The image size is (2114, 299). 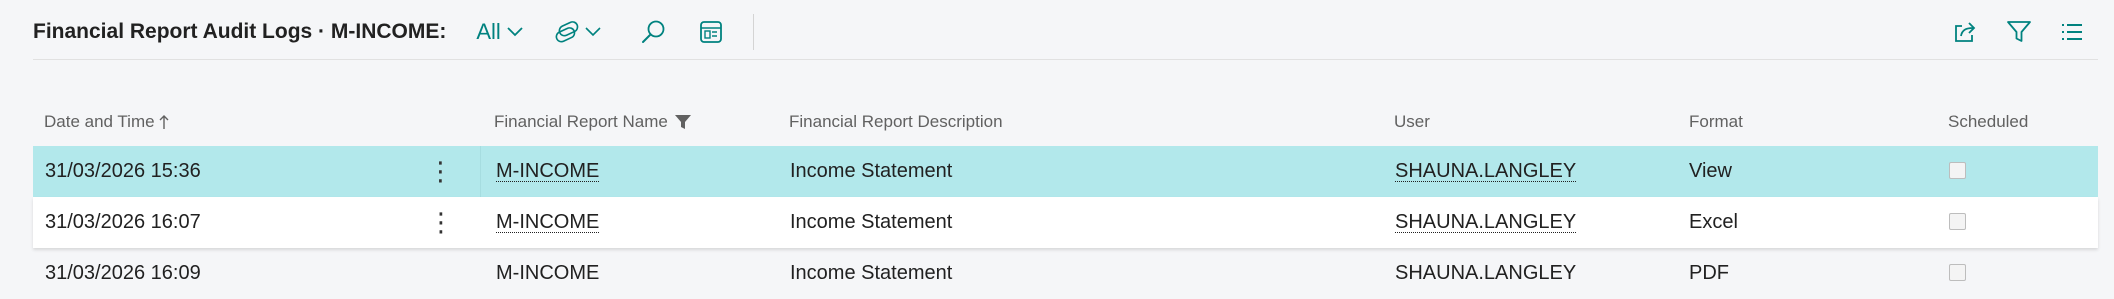 I want to click on column-header-report-description: Financial Report Description, so click(x=896, y=122).